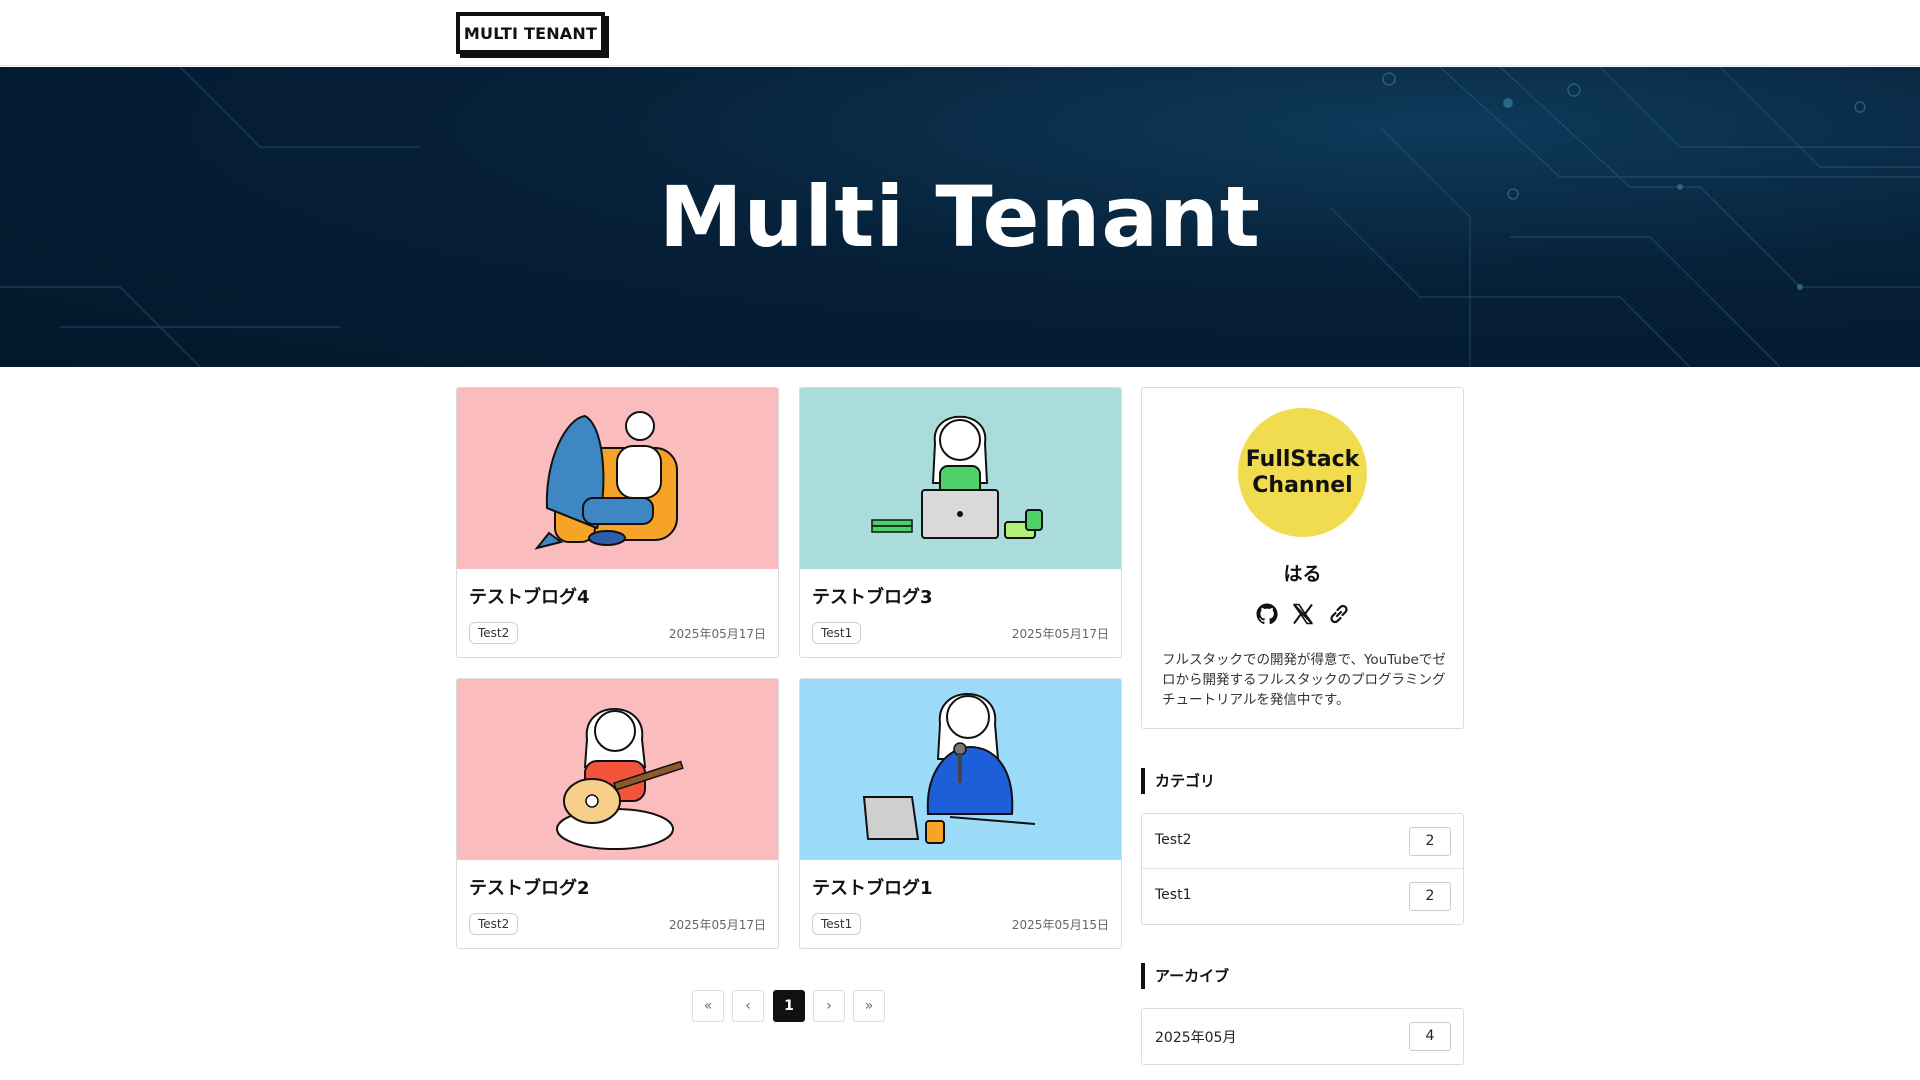 The height and width of the screenshot is (1080, 1920). I want to click on archive-heading: アーカイブ, so click(1185, 976).